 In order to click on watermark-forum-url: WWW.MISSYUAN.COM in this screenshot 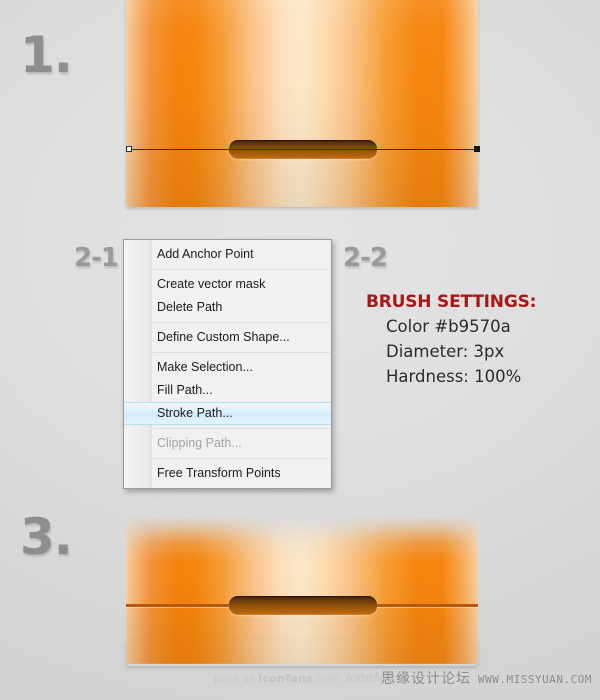, I will do `click(535, 679)`.